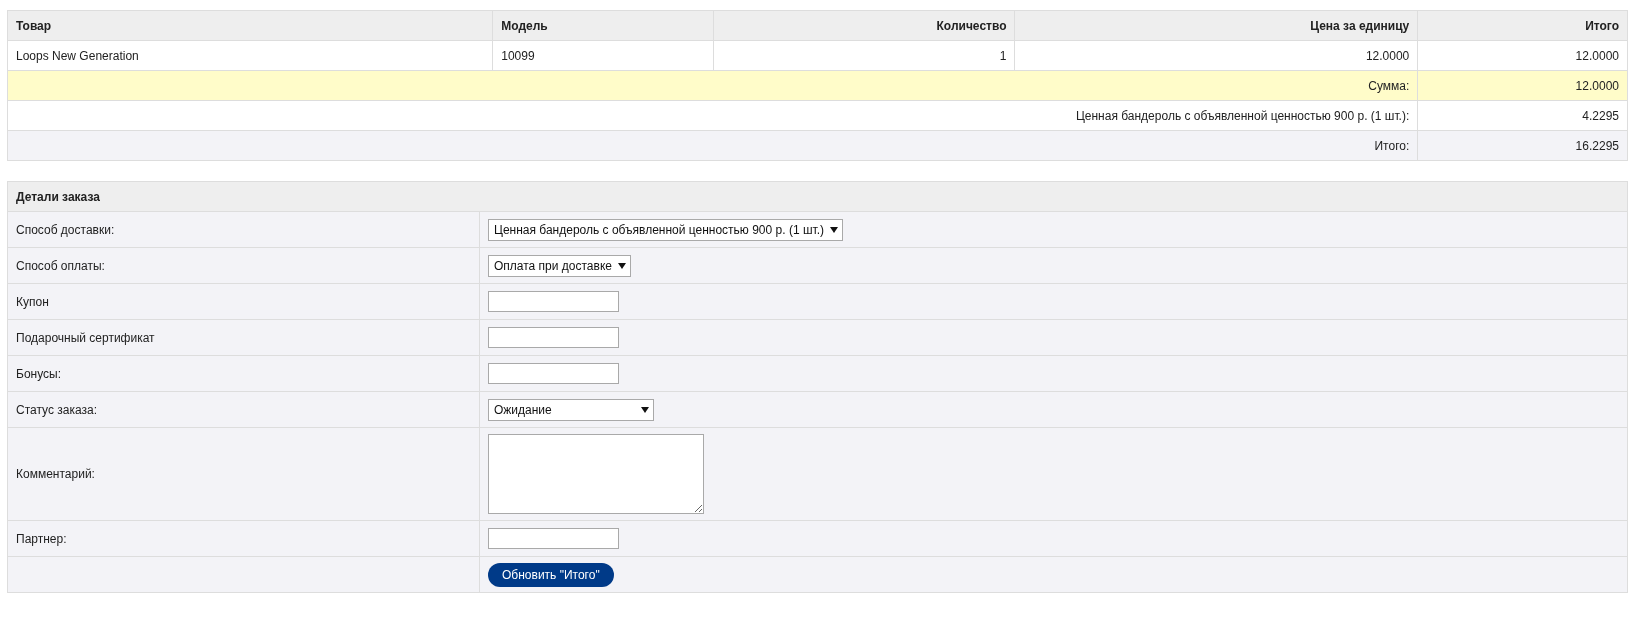 The width and height of the screenshot is (1635, 634). Describe the element at coordinates (571, 409) in the screenshot. I see `dropdown: Ожидание` at that location.